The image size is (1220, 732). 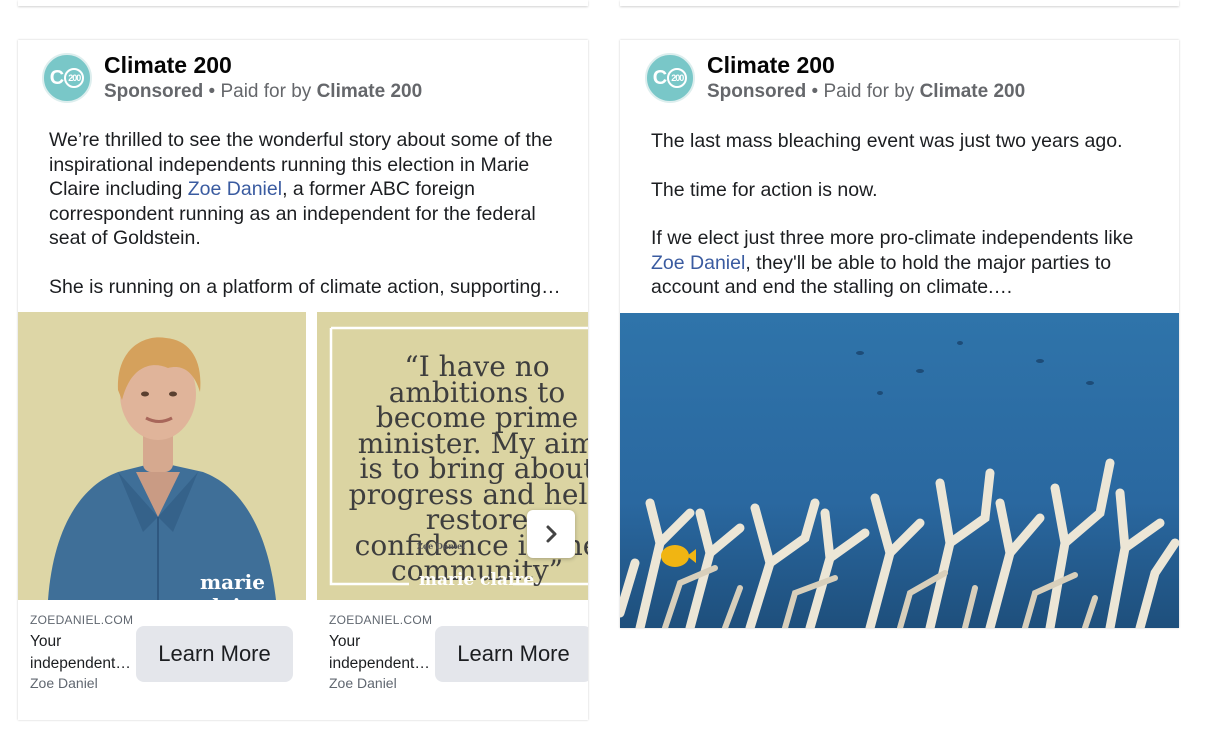 What do you see at coordinates (441, 546) in the screenshot?
I see `quote-author: Zoe Daniel` at bounding box center [441, 546].